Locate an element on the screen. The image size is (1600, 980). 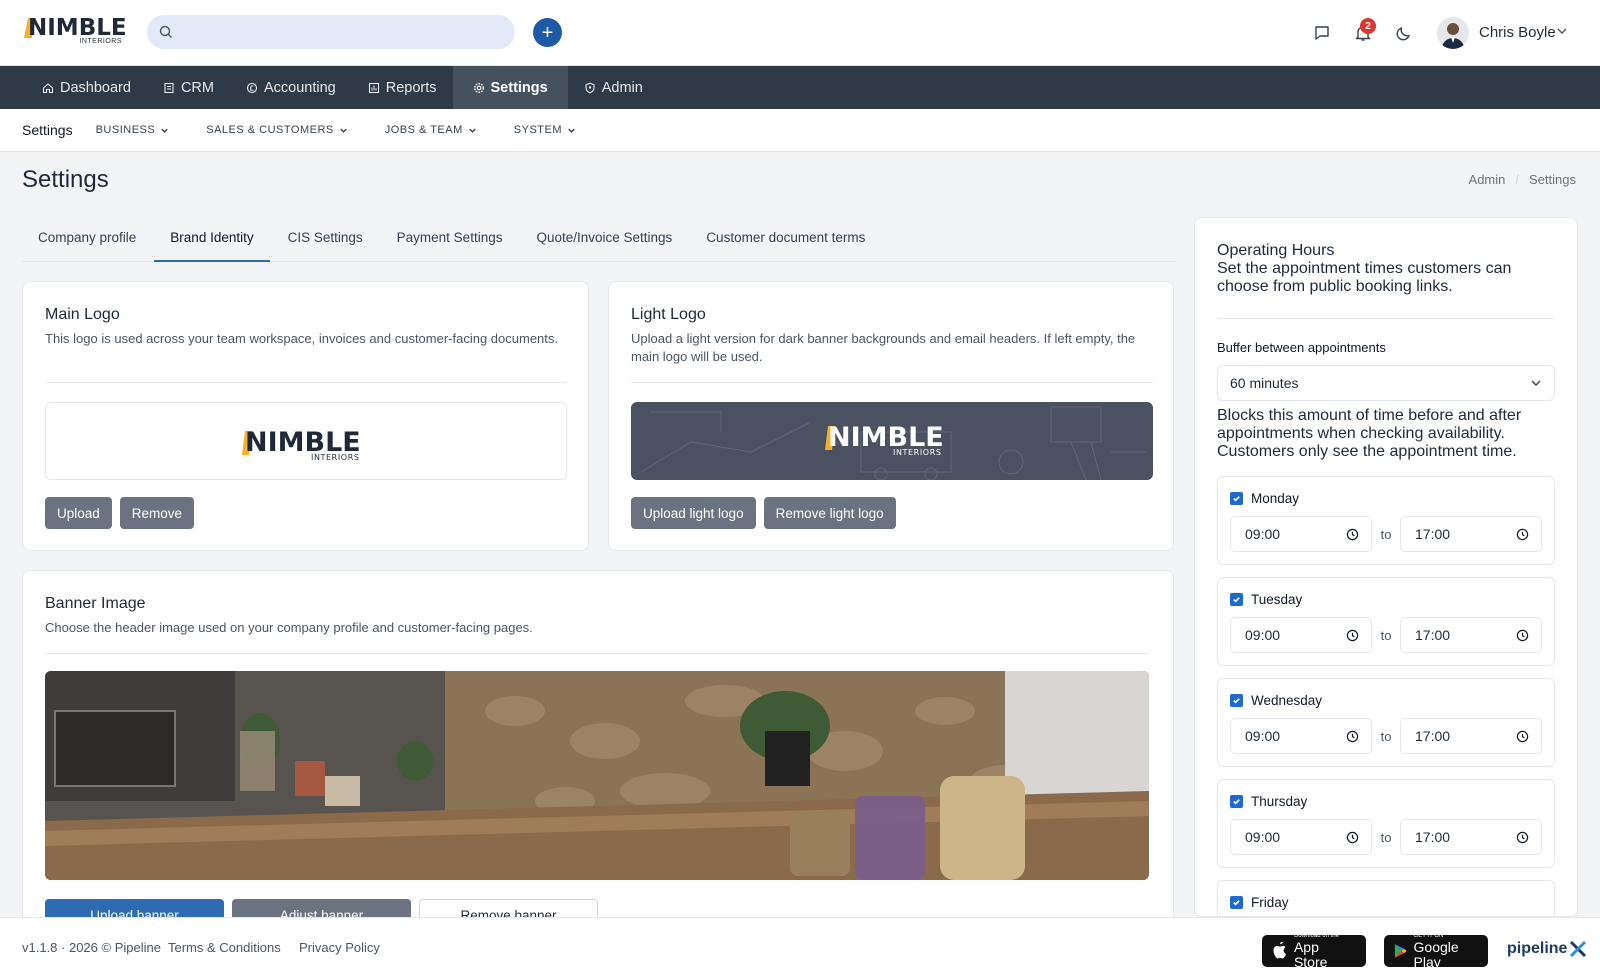
day-wednesday: Wednesday 09:00 to 17:00 is located at coordinates (1386, 722).